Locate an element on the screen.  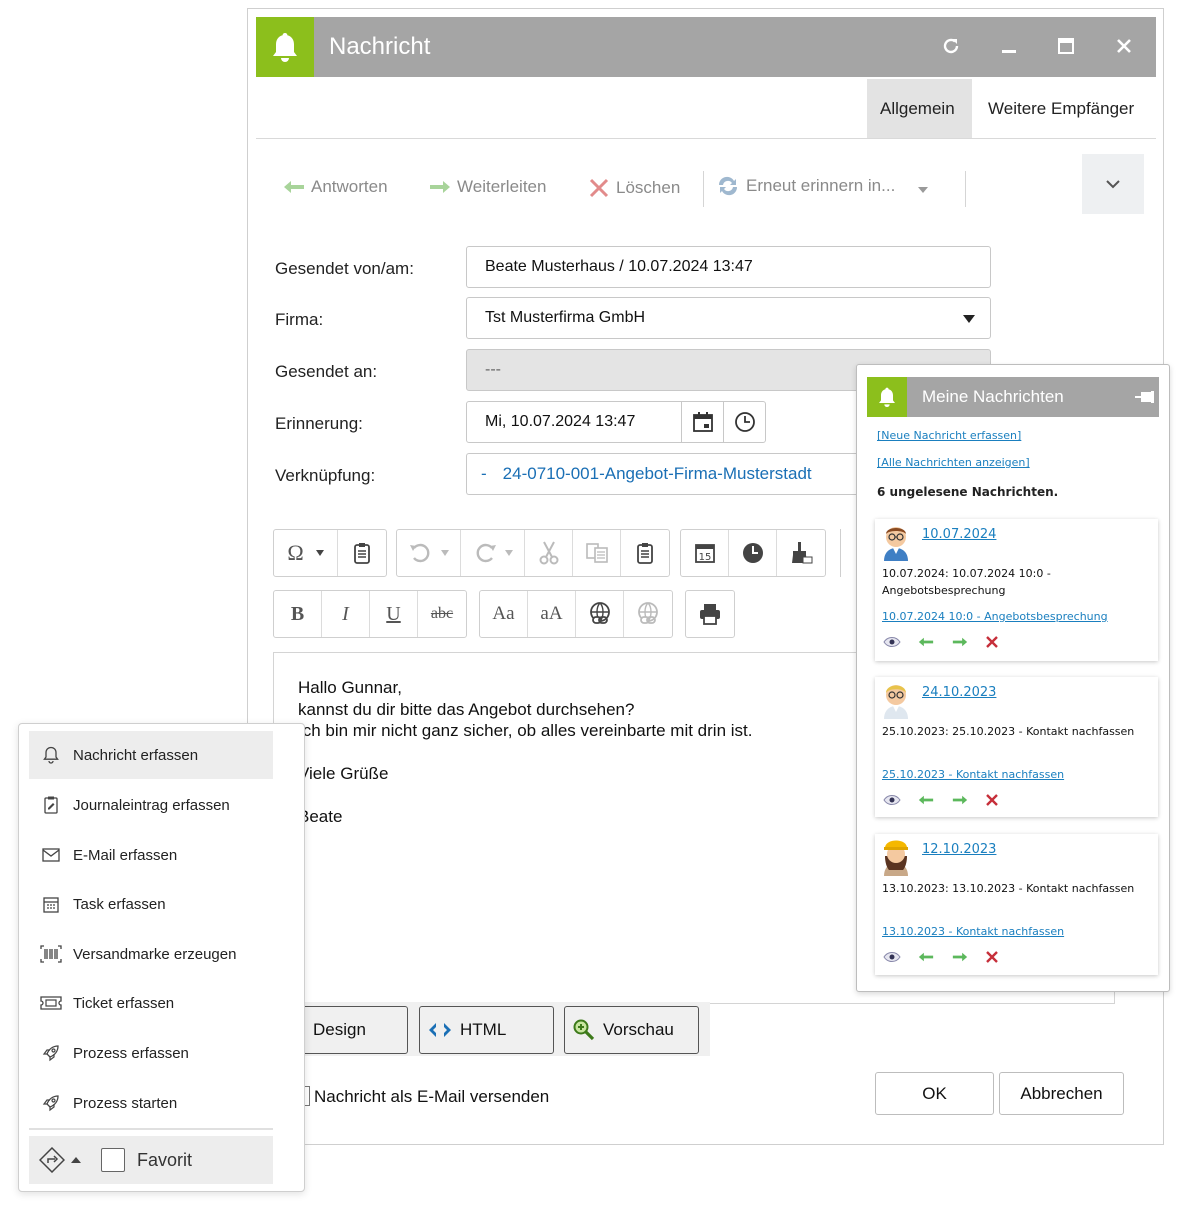
menu-divider is located at coordinates (151, 1129).